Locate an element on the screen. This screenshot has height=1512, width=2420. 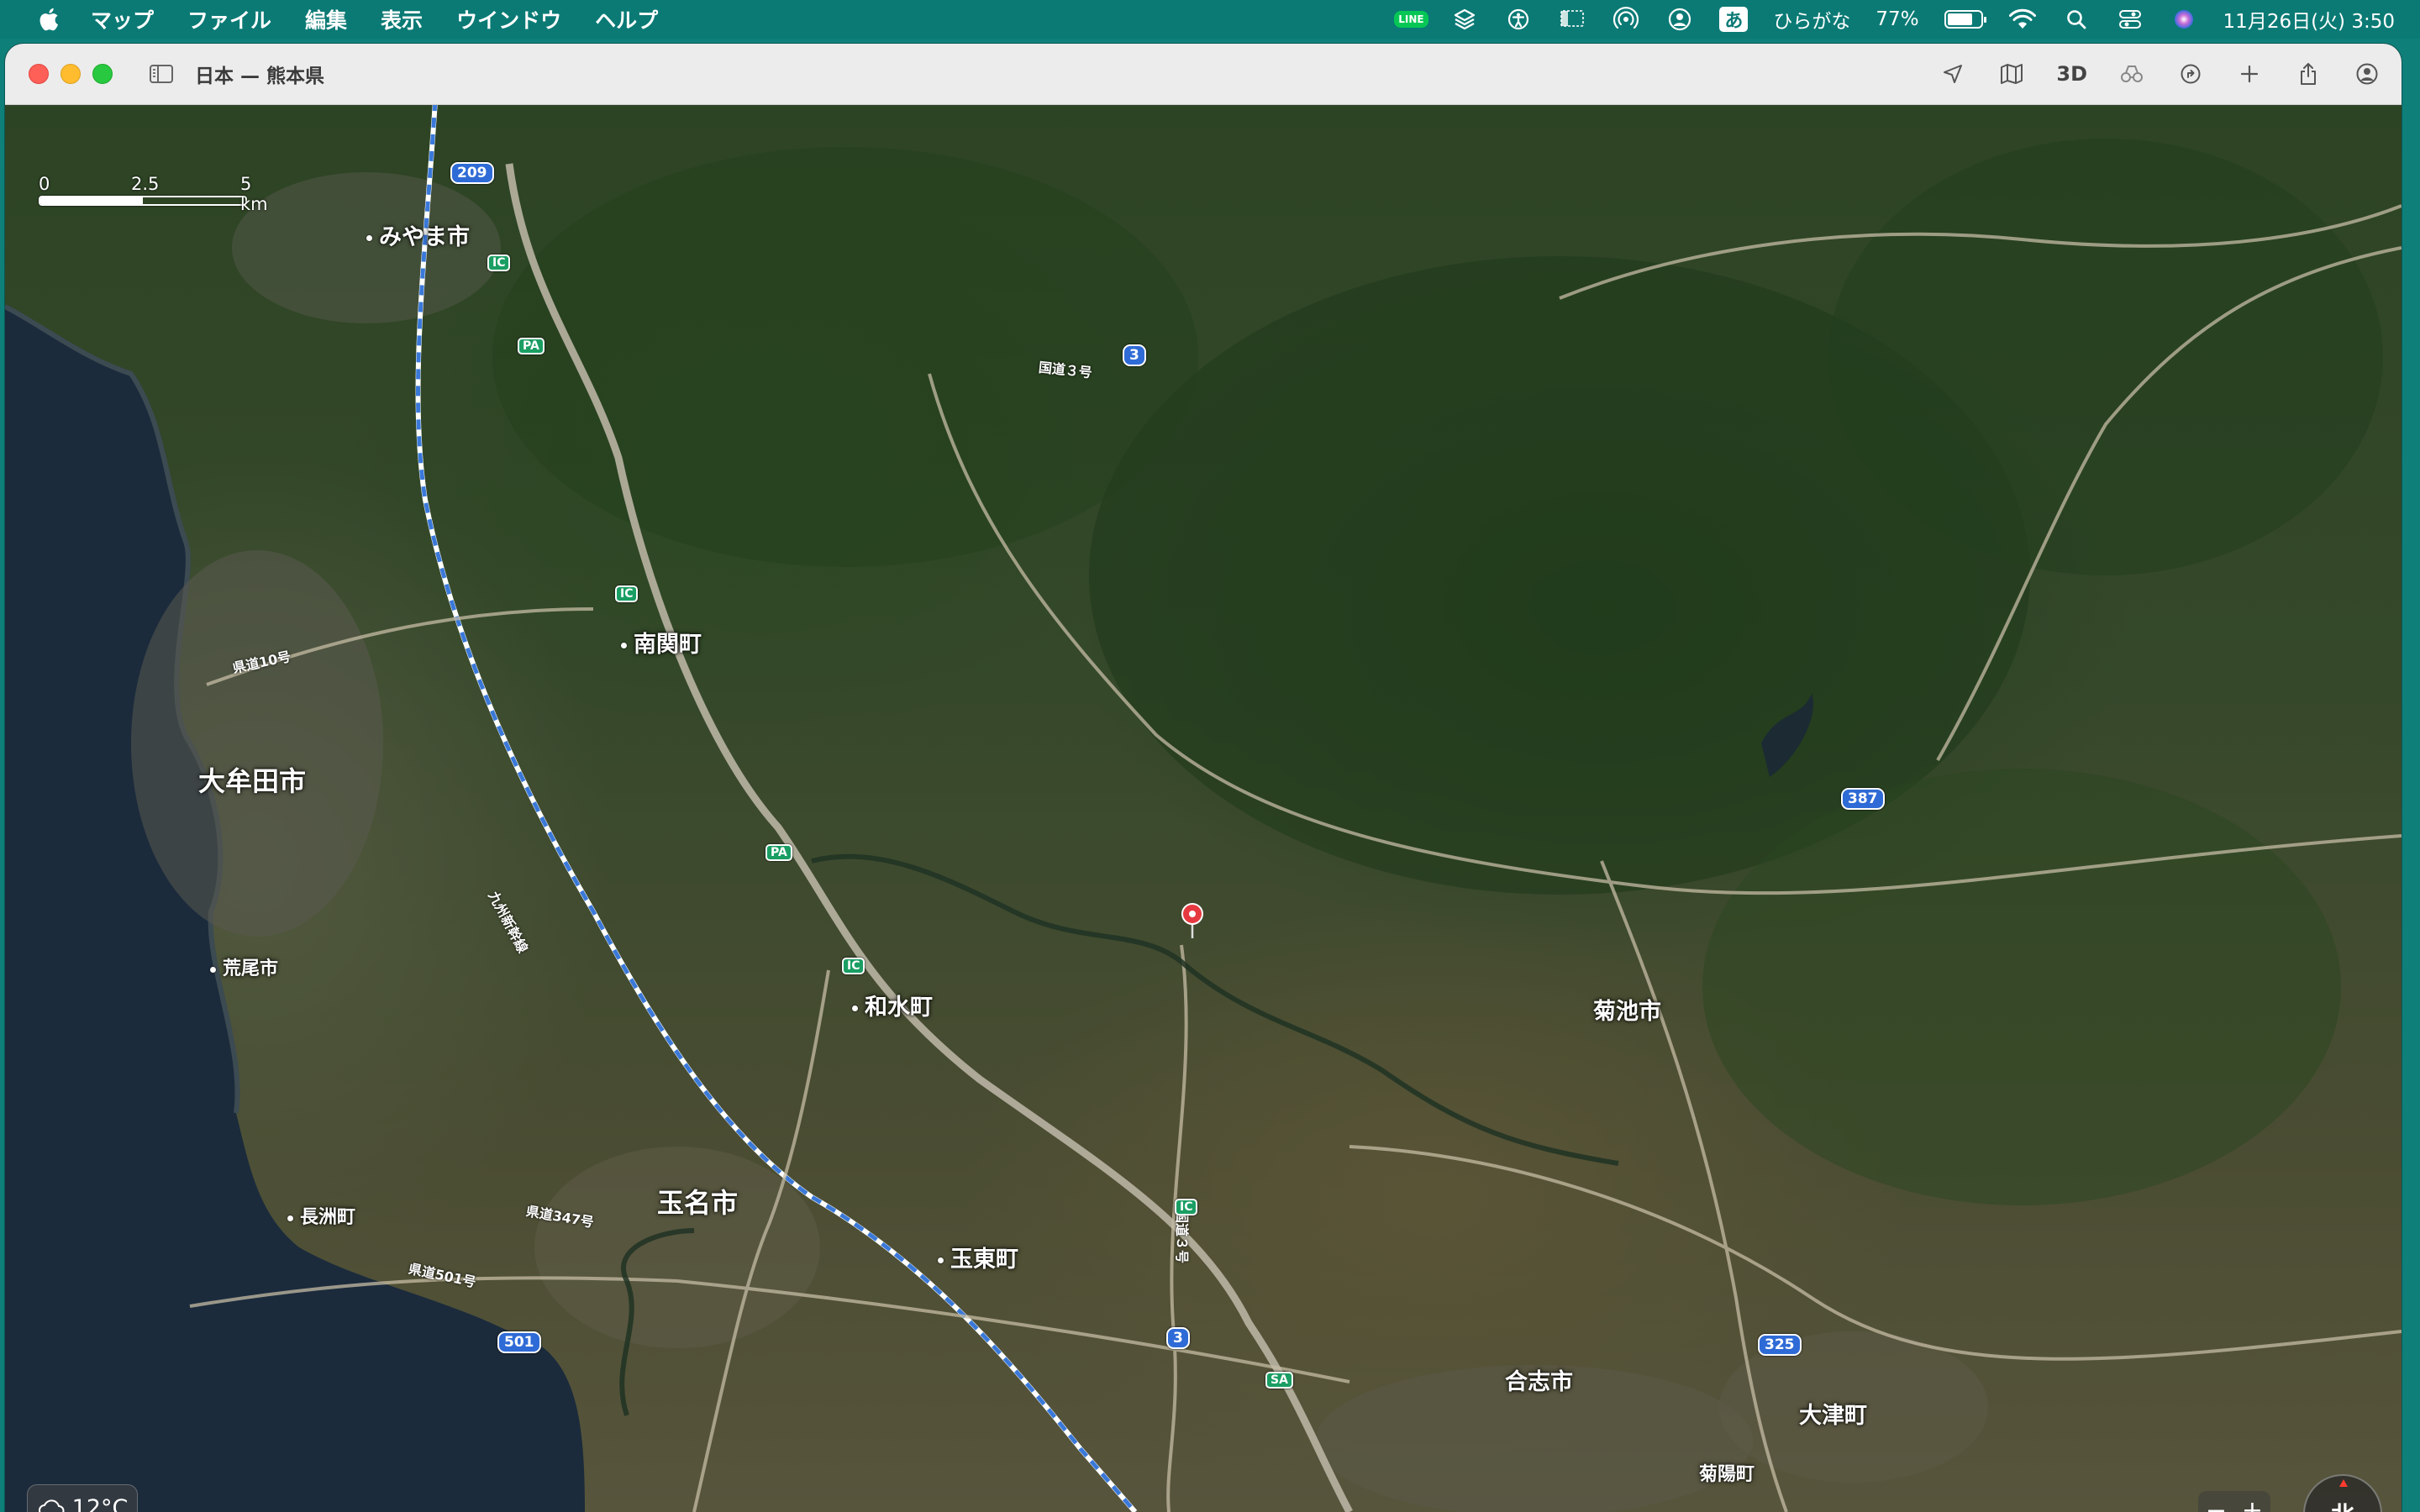
wifi-icon is located at coordinates (2023, 19).